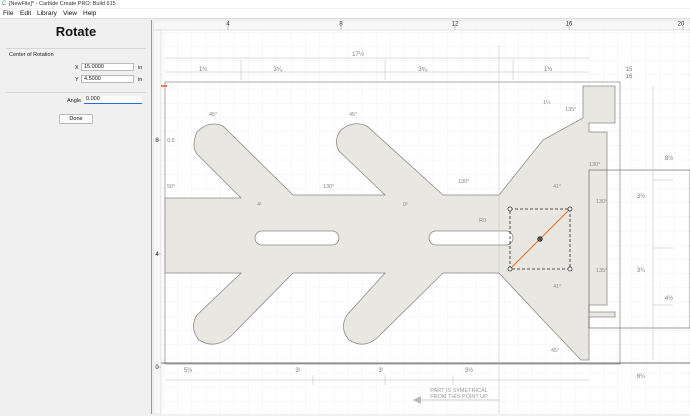  I want to click on menu-bar: File Edit Library View Help, so click(345, 14).